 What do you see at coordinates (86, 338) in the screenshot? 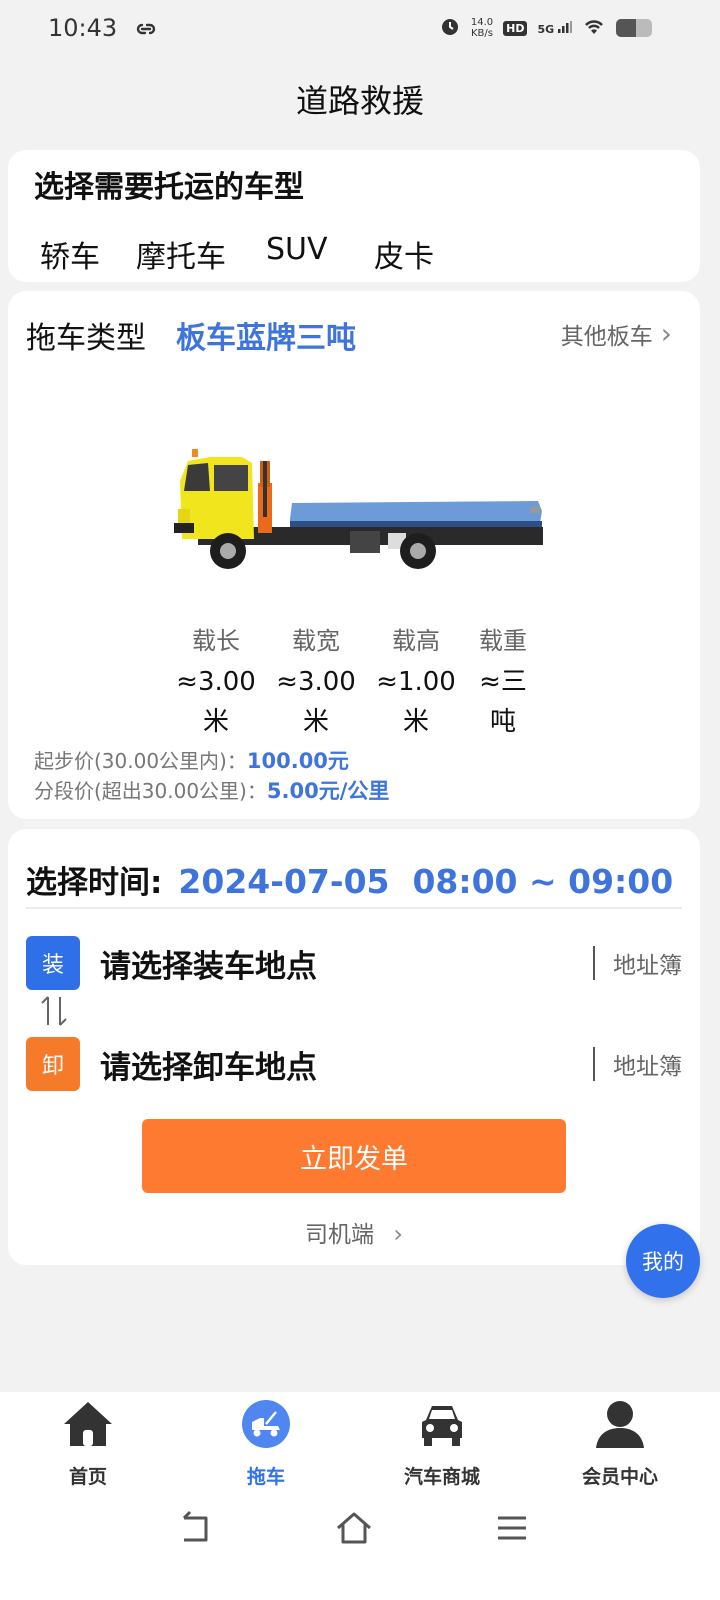
I see `tow-type-label: 拖车类型` at bounding box center [86, 338].